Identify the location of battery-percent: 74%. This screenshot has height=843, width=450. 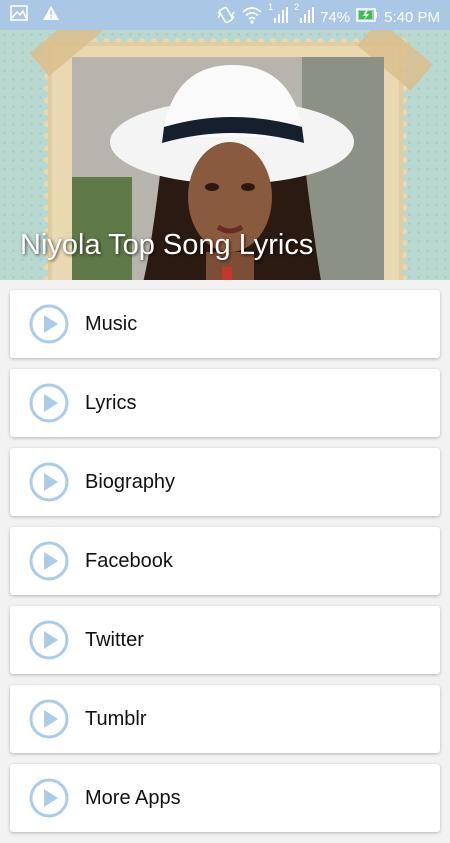
(335, 17).